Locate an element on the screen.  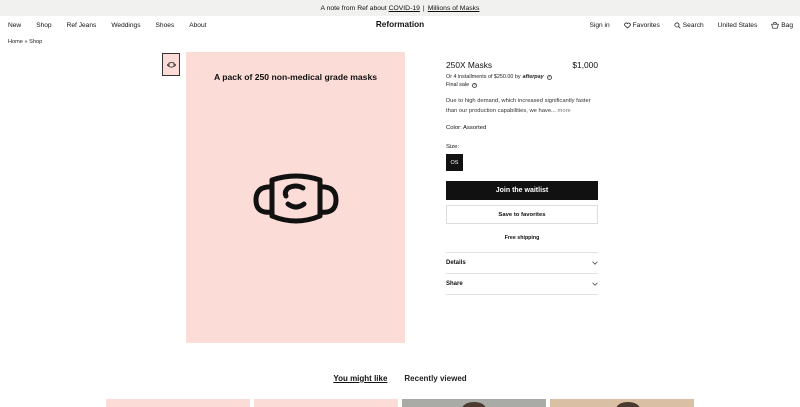
share-label: Share is located at coordinates (454, 284).